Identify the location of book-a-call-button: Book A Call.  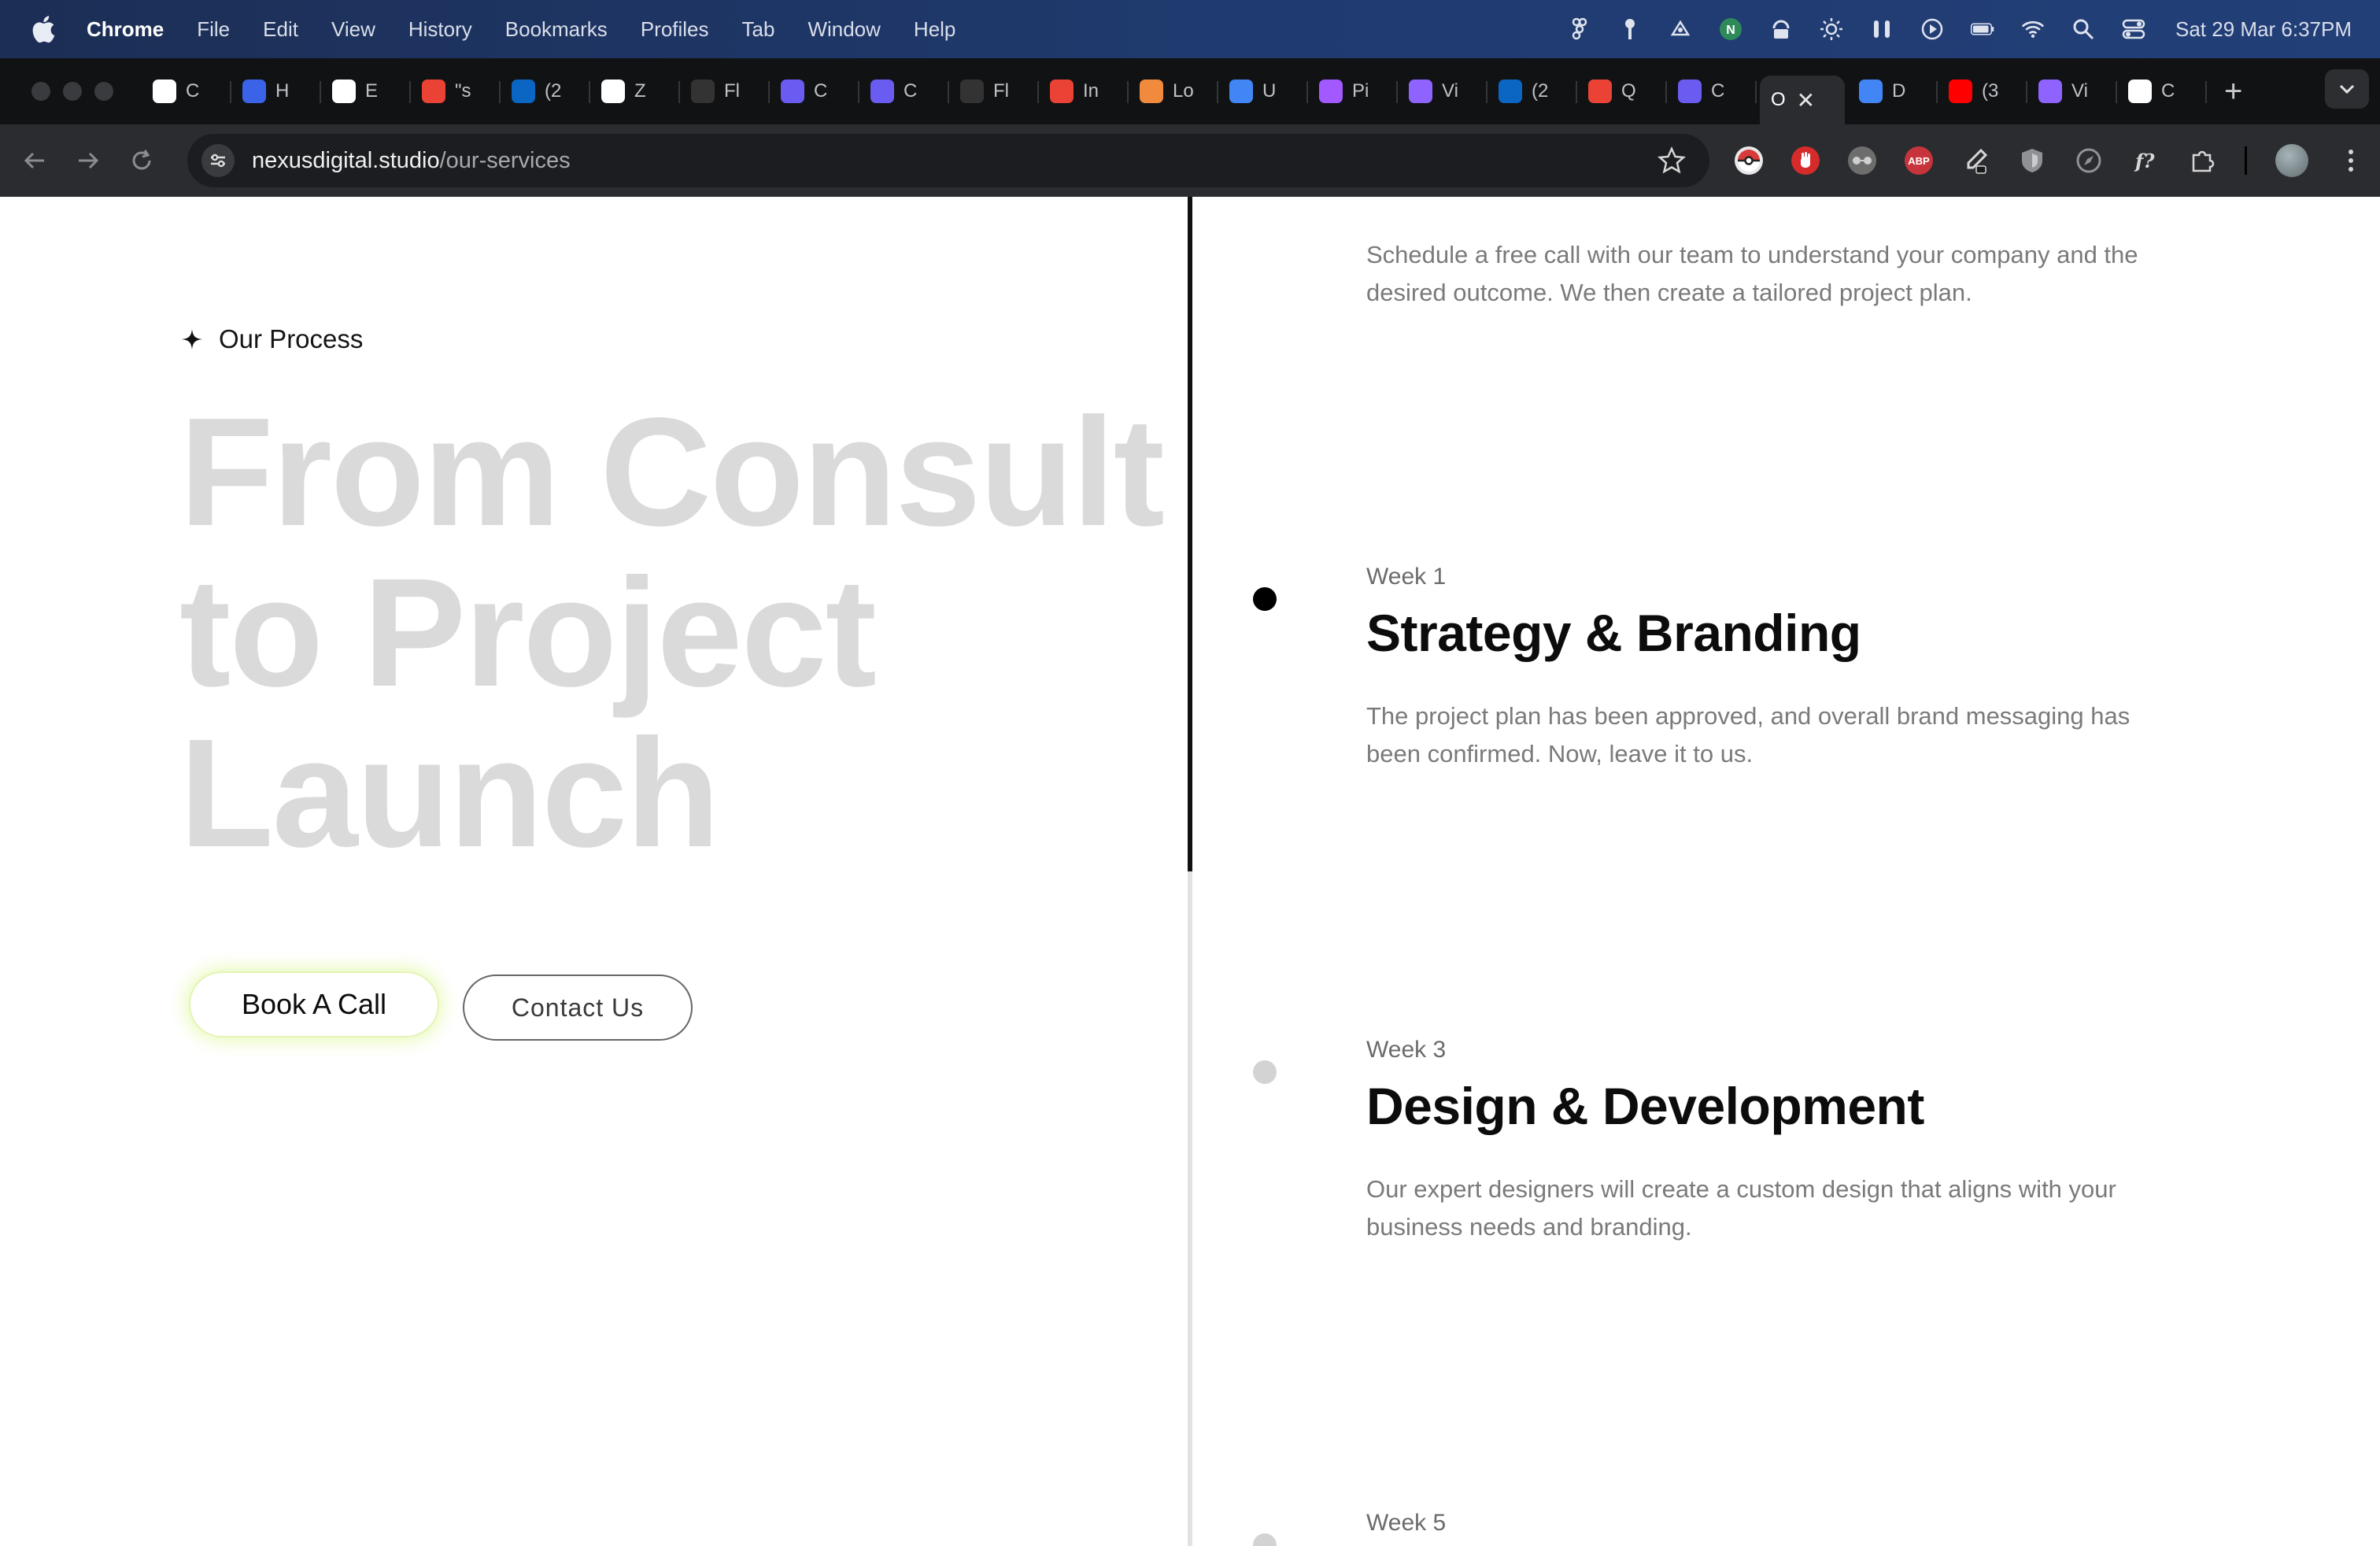
(314, 1004).